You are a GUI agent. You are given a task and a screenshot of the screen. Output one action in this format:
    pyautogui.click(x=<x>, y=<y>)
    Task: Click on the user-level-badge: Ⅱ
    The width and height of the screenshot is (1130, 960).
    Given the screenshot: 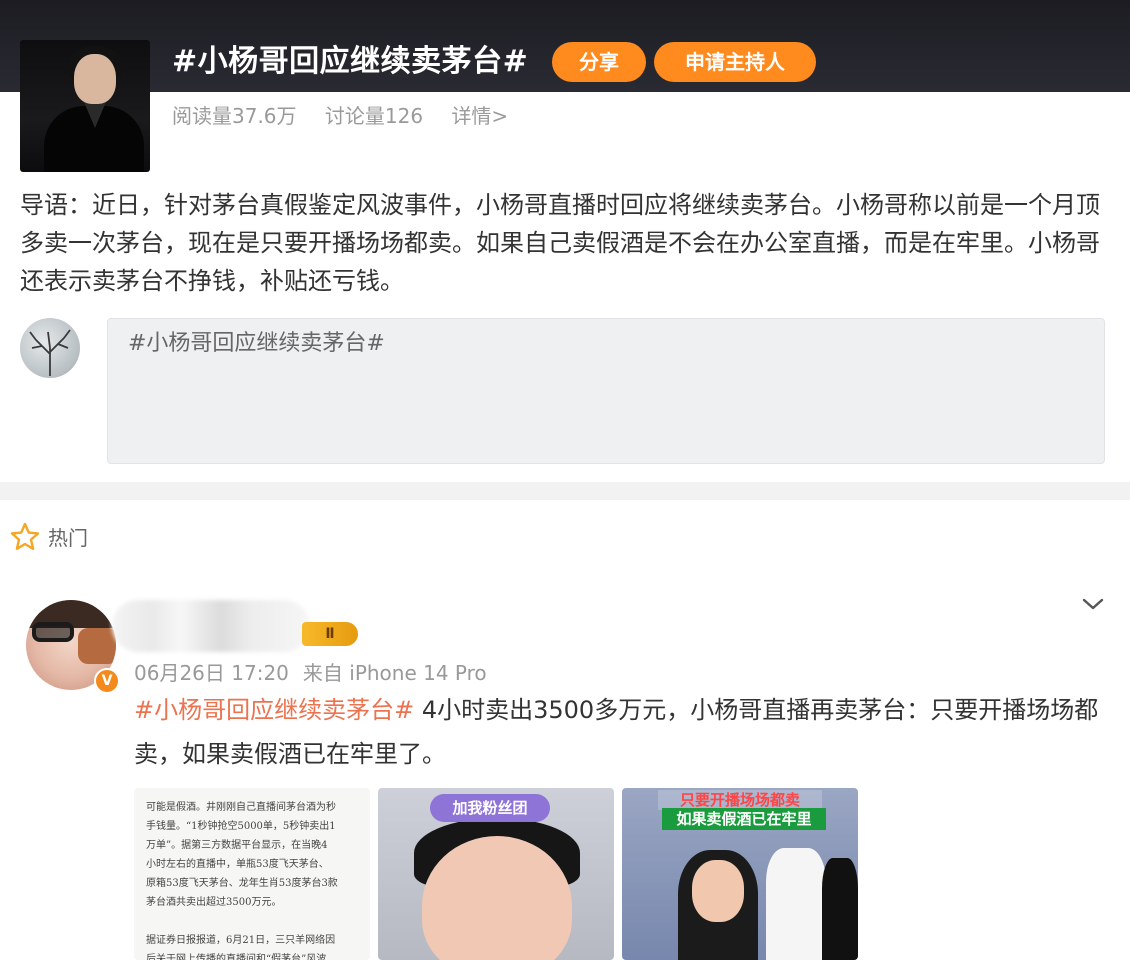 What is the action you would take?
    pyautogui.click(x=330, y=634)
    